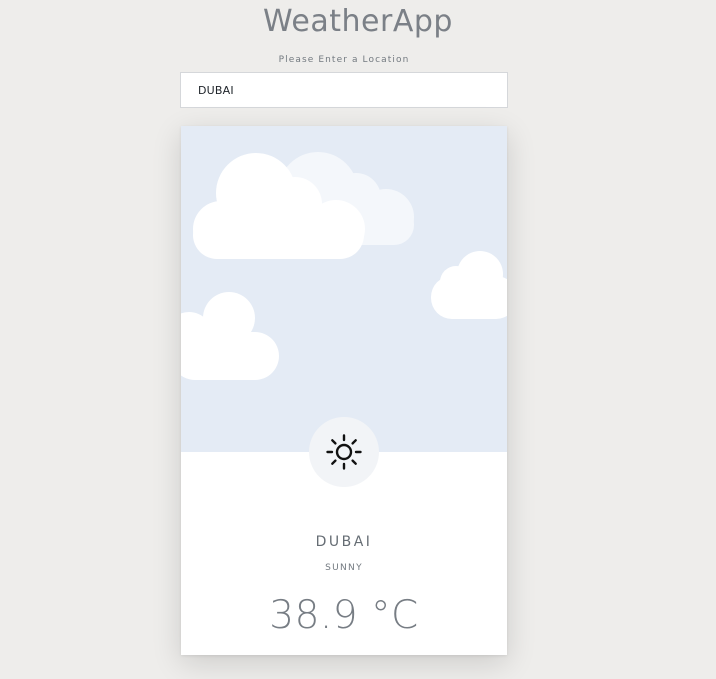  Describe the element at coordinates (344, 615) in the screenshot. I see `temperature-reading: 38.9 °C` at that location.